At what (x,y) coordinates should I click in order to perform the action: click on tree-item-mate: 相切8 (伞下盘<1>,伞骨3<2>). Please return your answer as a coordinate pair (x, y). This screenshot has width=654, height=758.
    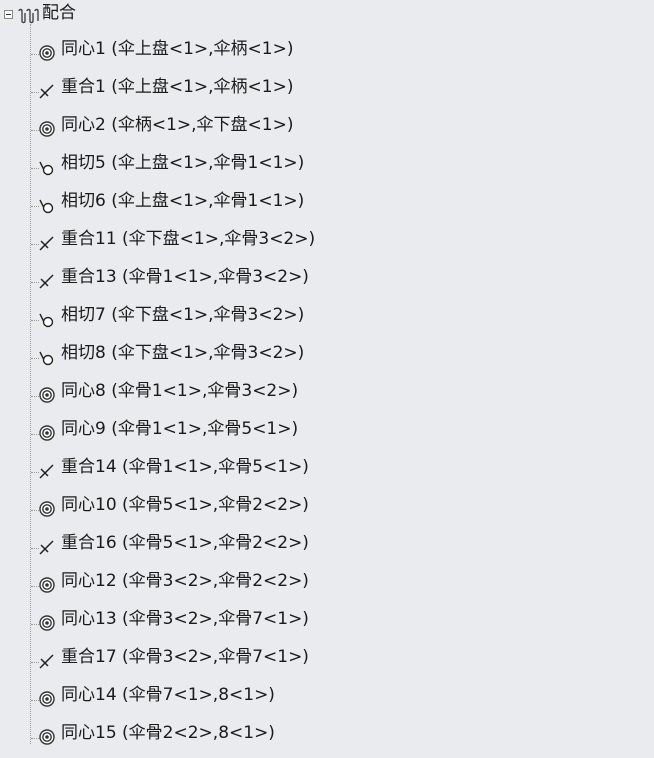
    Looking at the image, I should click on (327, 353).